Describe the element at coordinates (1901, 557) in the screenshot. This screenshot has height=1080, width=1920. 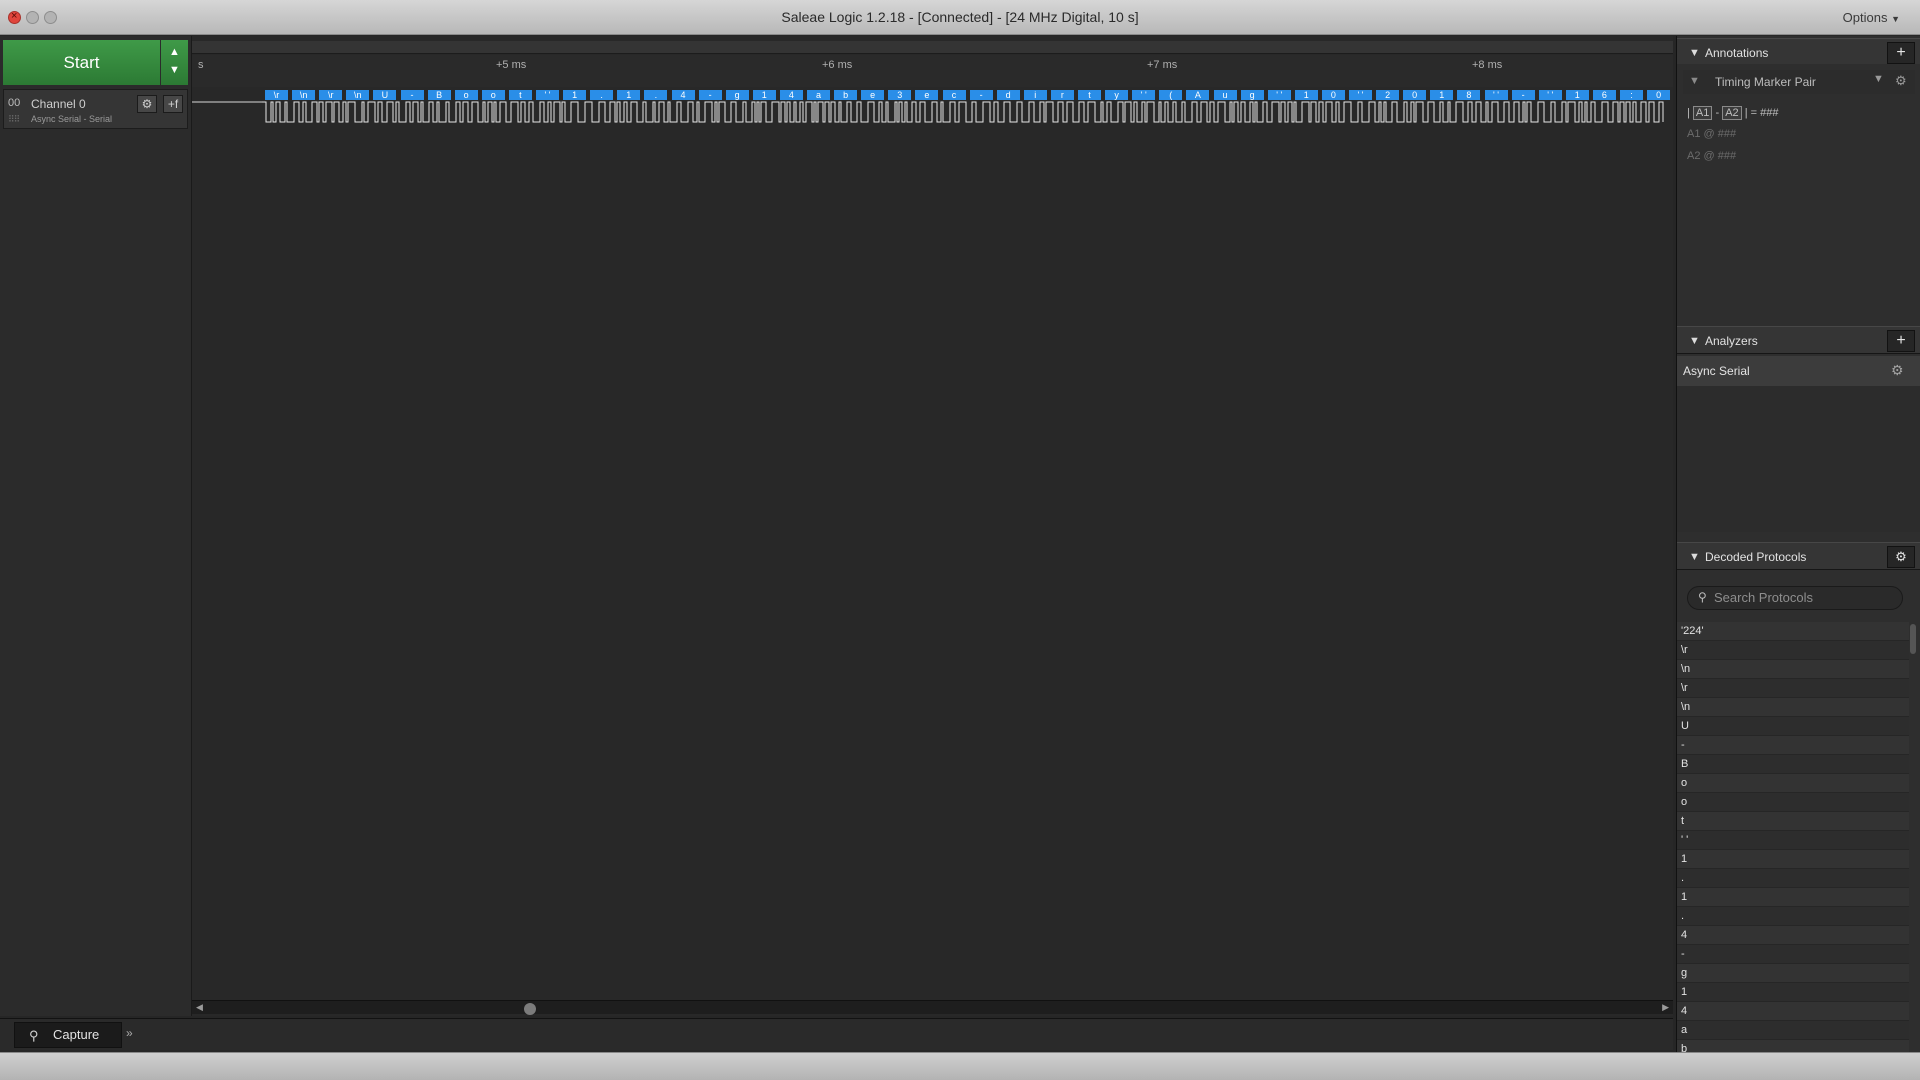
I see `decoded-protocols-settings-button: ⚙` at that location.